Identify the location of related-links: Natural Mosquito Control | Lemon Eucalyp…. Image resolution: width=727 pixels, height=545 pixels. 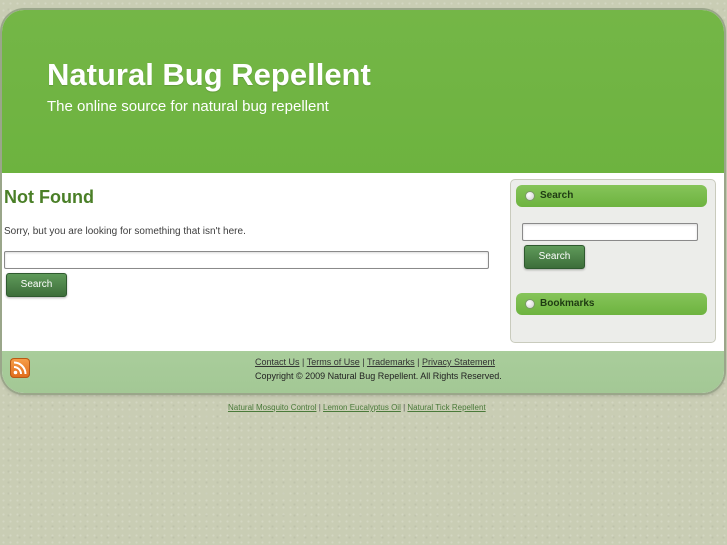
(357, 407).